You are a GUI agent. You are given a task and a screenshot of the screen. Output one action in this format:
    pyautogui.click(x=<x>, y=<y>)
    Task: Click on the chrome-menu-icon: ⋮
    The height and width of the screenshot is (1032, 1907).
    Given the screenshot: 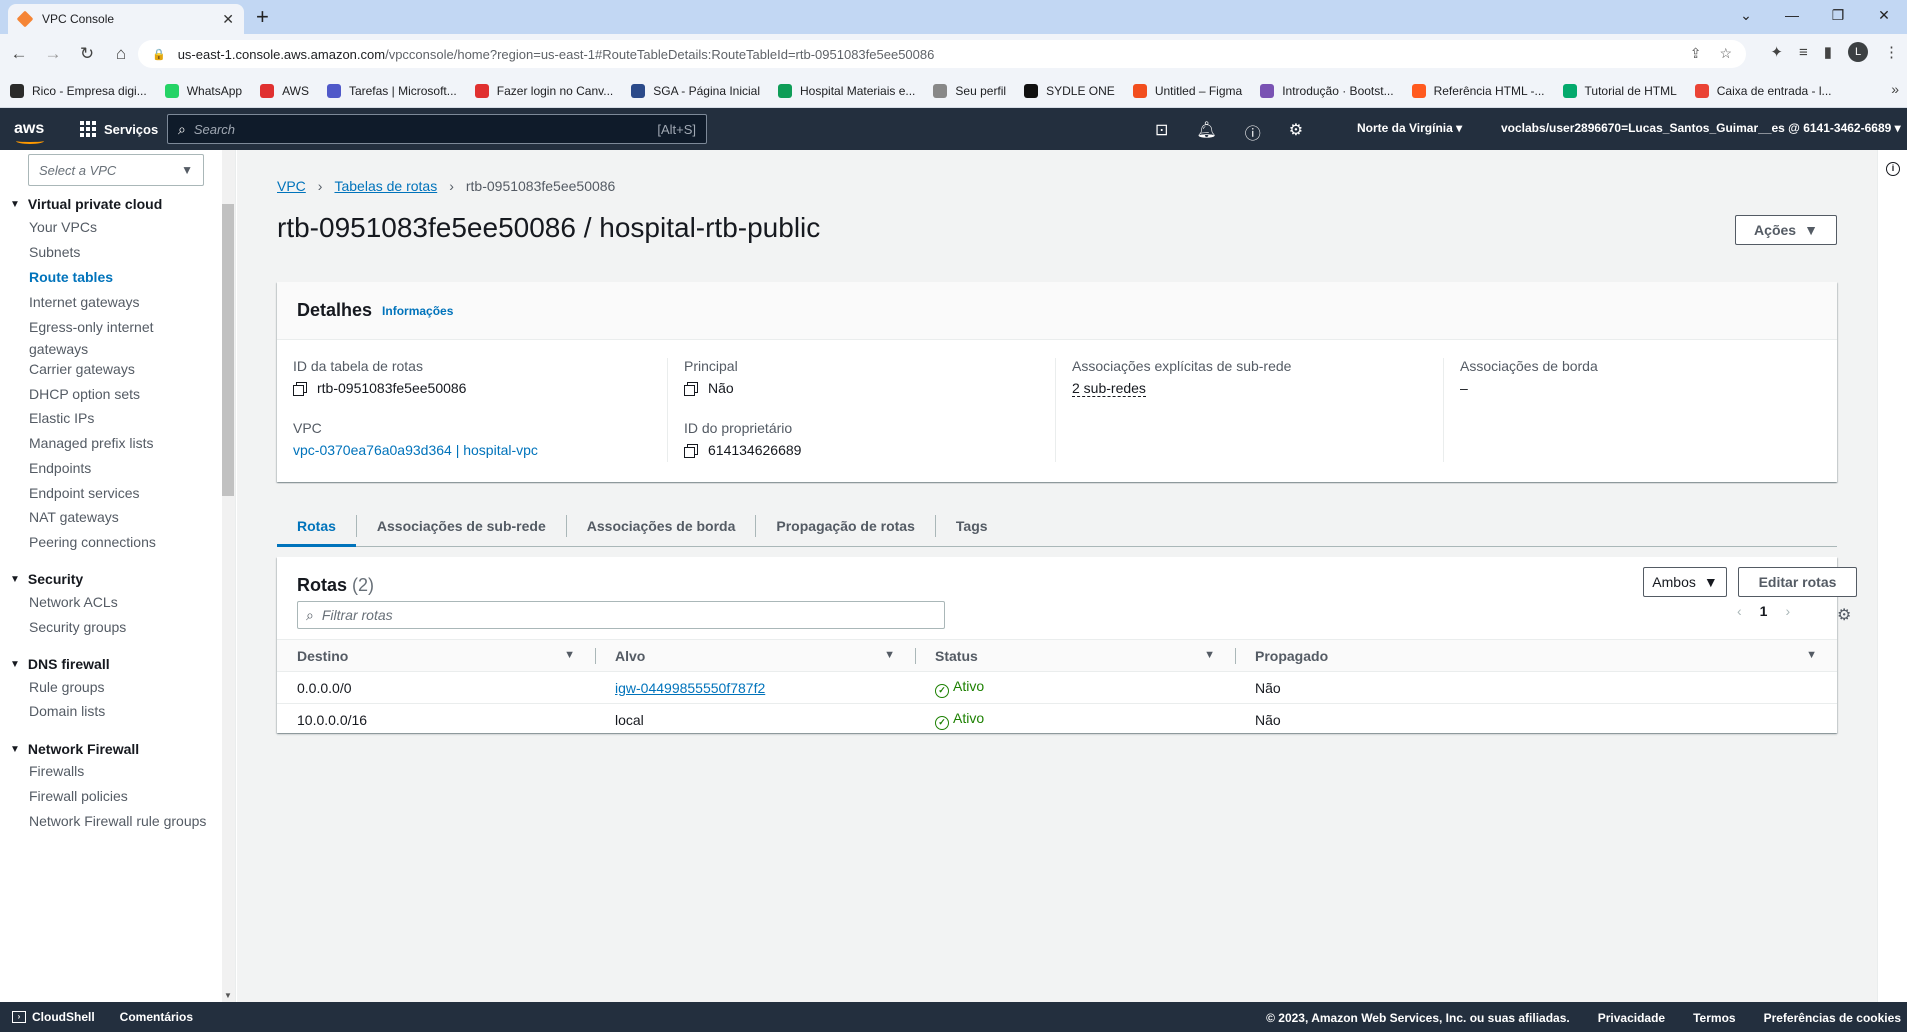 What is the action you would take?
    pyautogui.click(x=1891, y=52)
    